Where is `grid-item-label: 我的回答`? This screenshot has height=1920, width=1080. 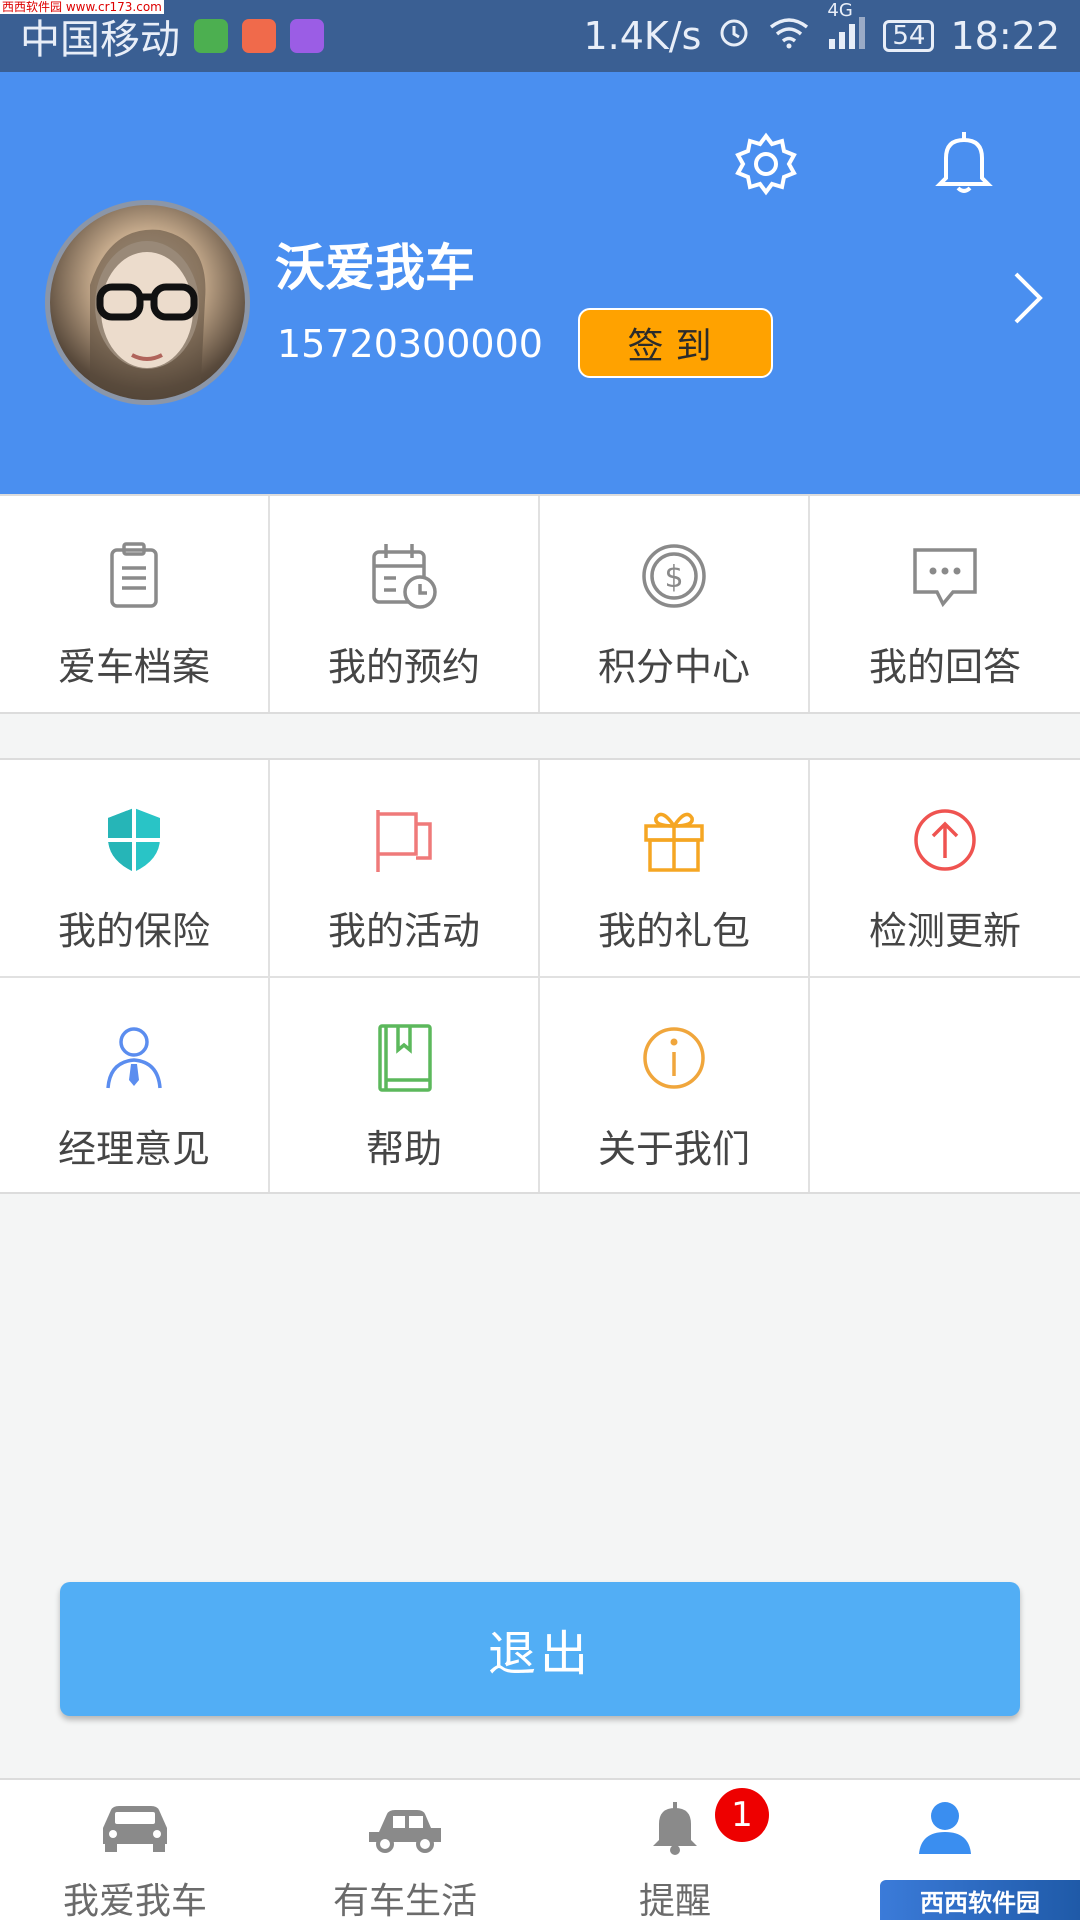
grid-item-label: 我的回答 is located at coordinates (944, 667).